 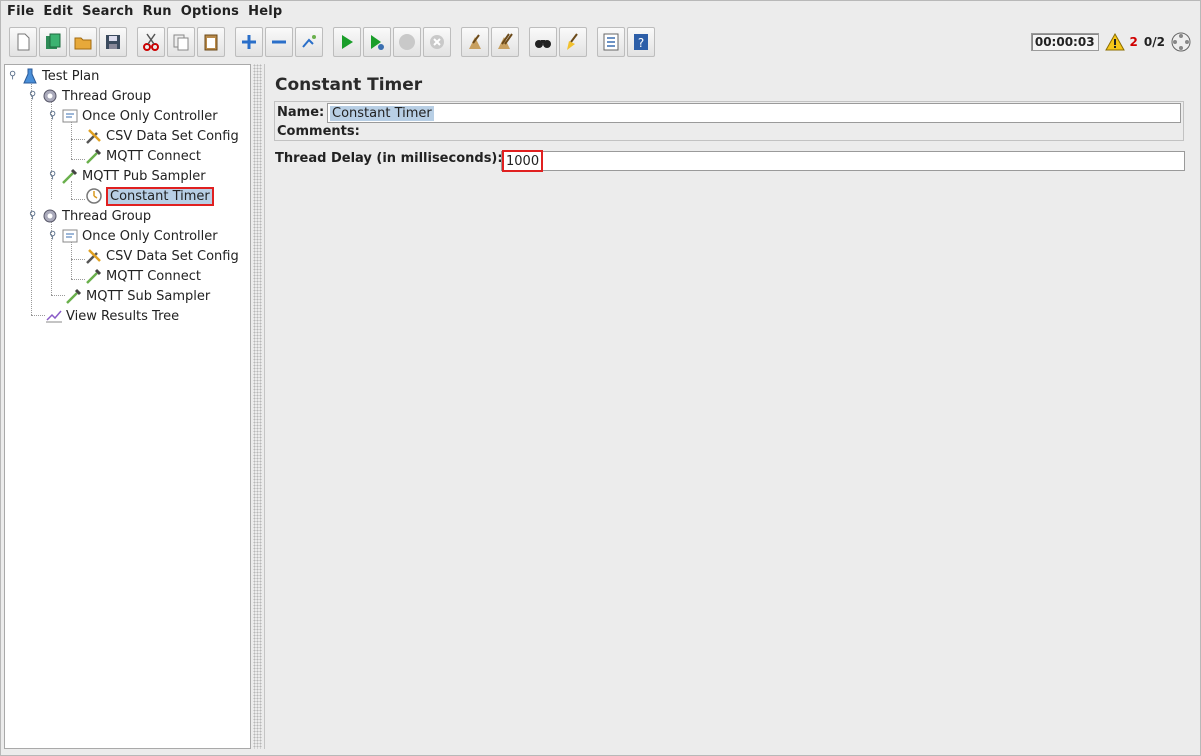 I want to click on status-area: 00:00:03 2 0/2, so click(x=1111, y=42).